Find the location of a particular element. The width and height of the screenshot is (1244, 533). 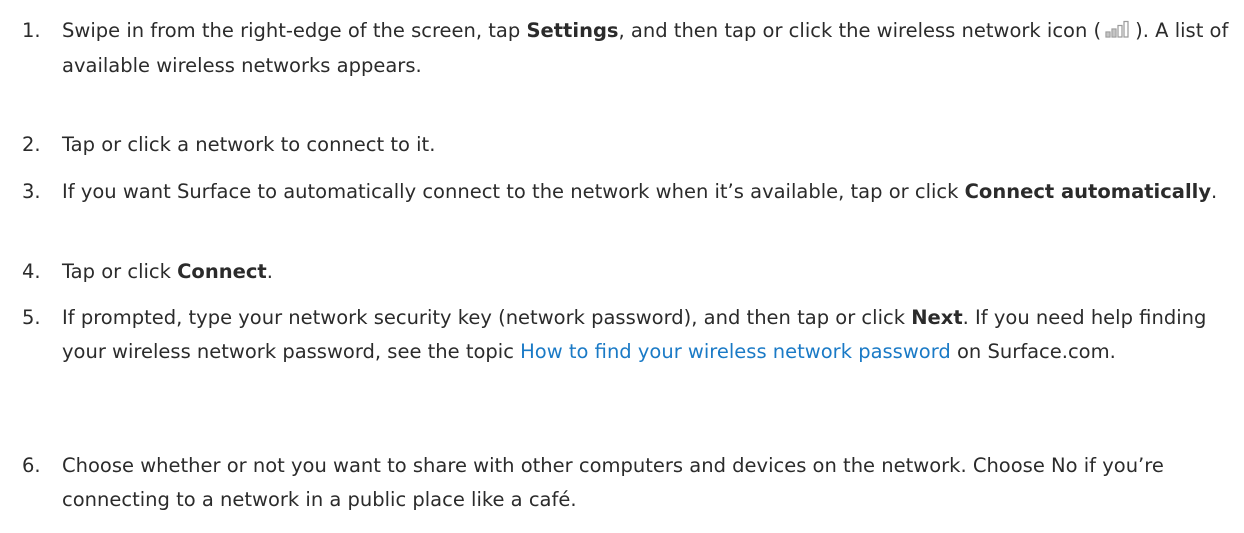

settings-label: Settings is located at coordinates (572, 30).